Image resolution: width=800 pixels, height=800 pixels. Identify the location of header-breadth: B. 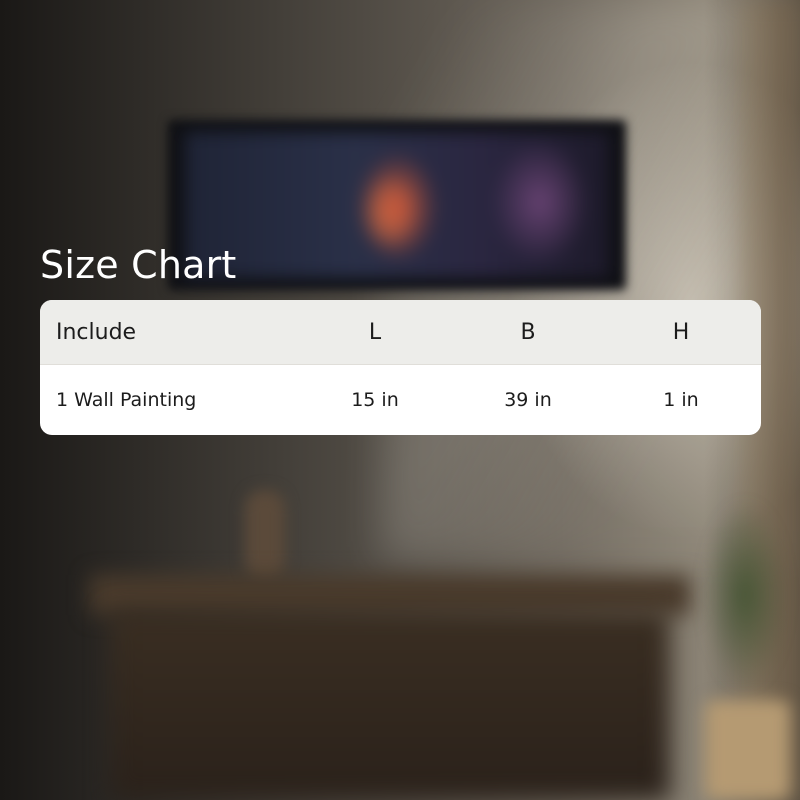
(528, 332).